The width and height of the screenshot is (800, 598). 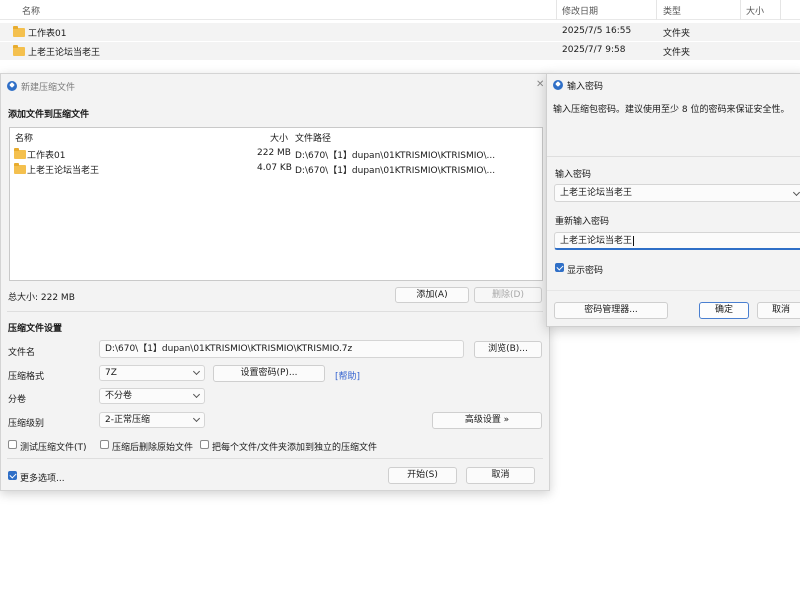 What do you see at coordinates (400, 32) in the screenshot?
I see `explorer-row: 工作表01 2025/7/5 16:55 文件夹` at bounding box center [400, 32].